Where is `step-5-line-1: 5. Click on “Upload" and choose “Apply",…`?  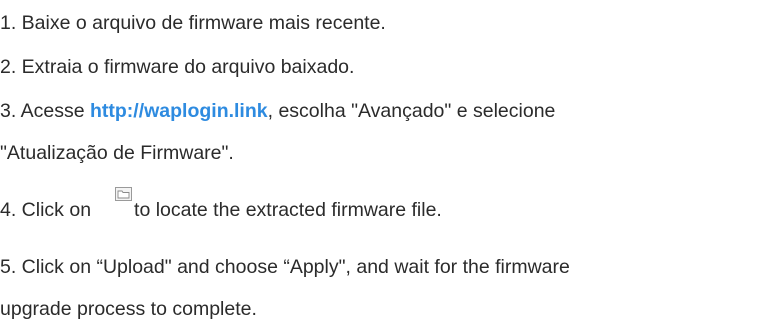 step-5-line-1: 5. Click on “Upload" and choose “Apply",… is located at coordinates (285, 267).